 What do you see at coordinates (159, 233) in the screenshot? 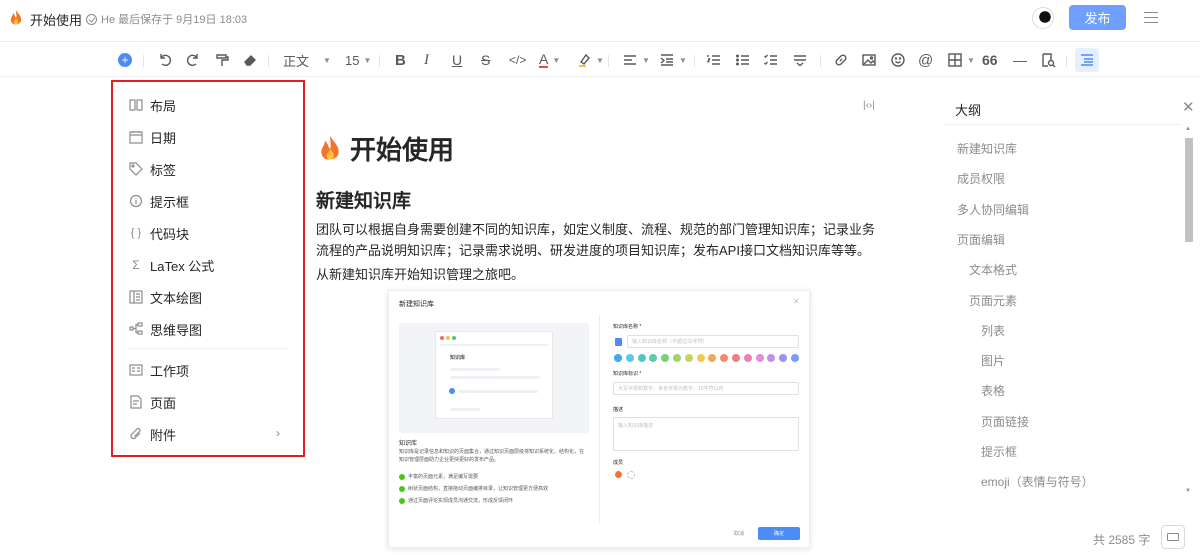
I see `menu-item-code-block: { } 代码块` at bounding box center [159, 233].